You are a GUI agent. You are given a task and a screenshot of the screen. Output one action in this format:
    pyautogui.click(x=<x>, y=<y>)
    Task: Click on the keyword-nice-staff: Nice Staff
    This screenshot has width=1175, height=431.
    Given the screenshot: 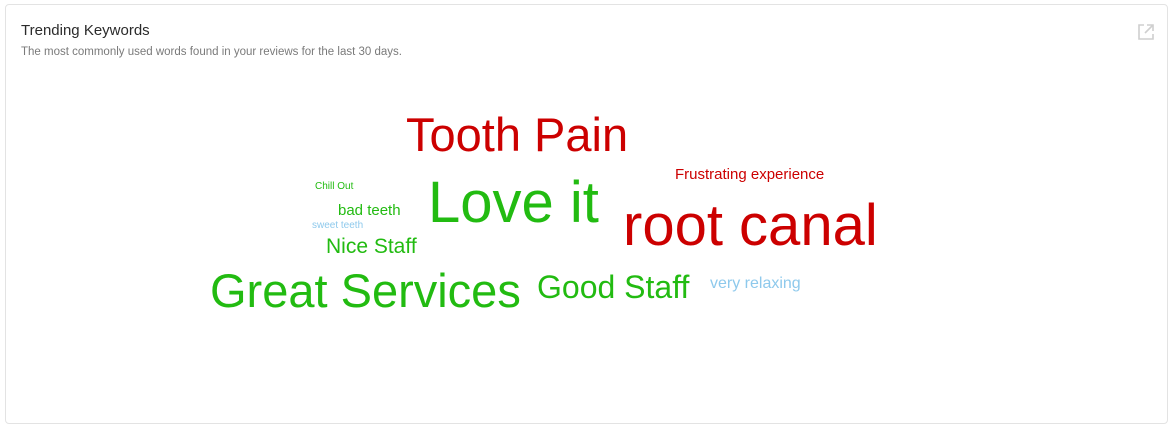 What is the action you would take?
    pyautogui.click(x=371, y=246)
    